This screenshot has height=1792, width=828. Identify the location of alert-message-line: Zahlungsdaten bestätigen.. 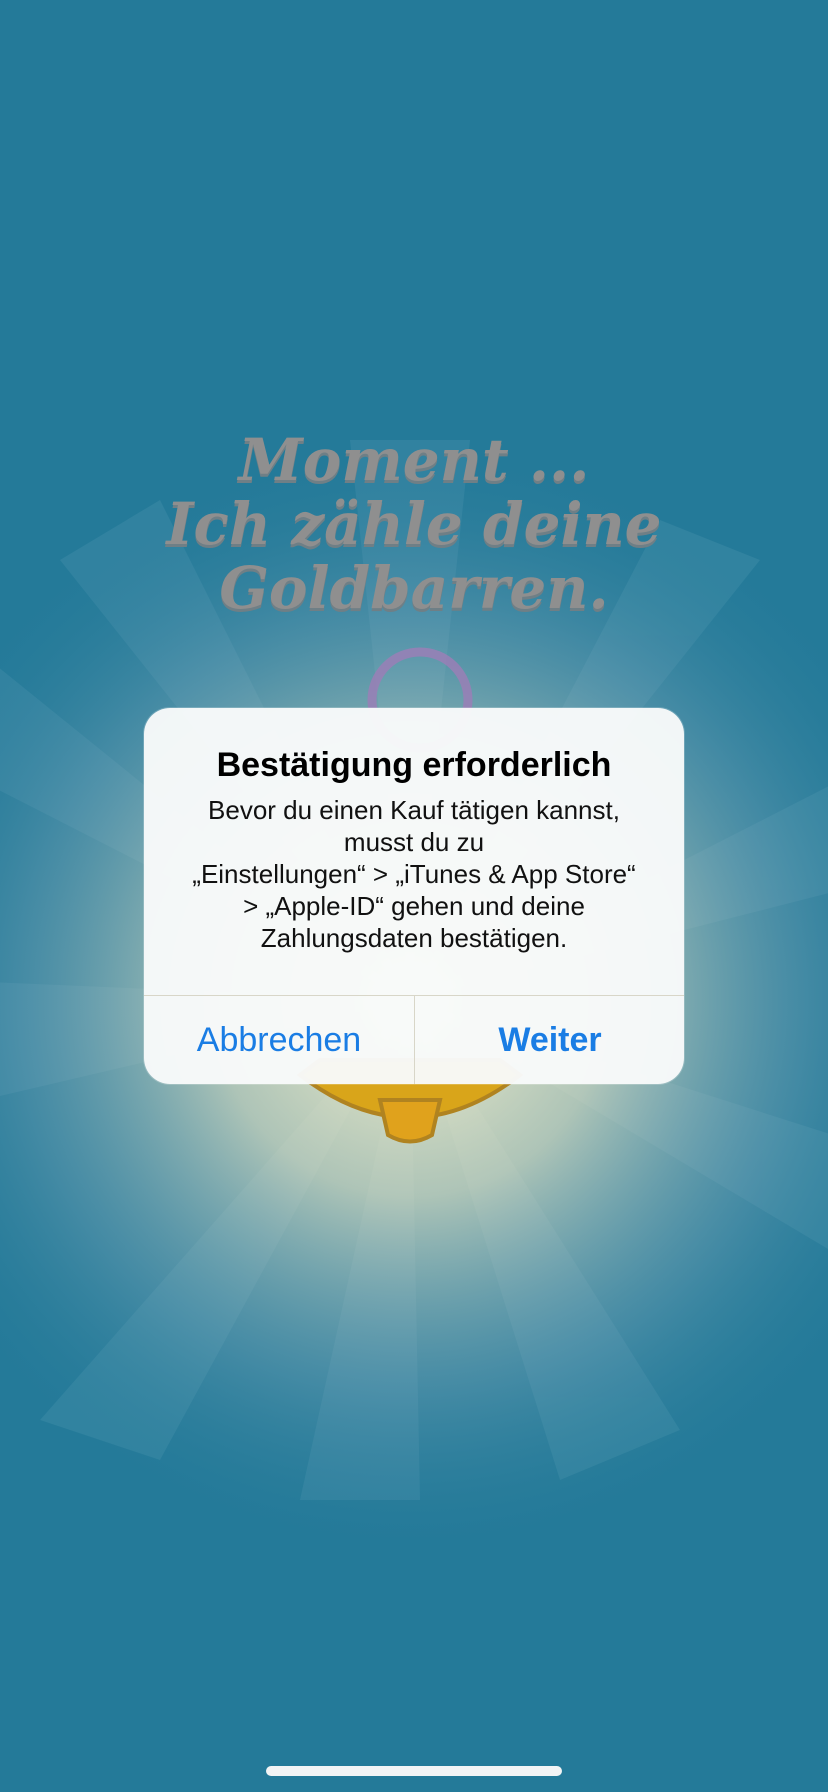
(414, 938).